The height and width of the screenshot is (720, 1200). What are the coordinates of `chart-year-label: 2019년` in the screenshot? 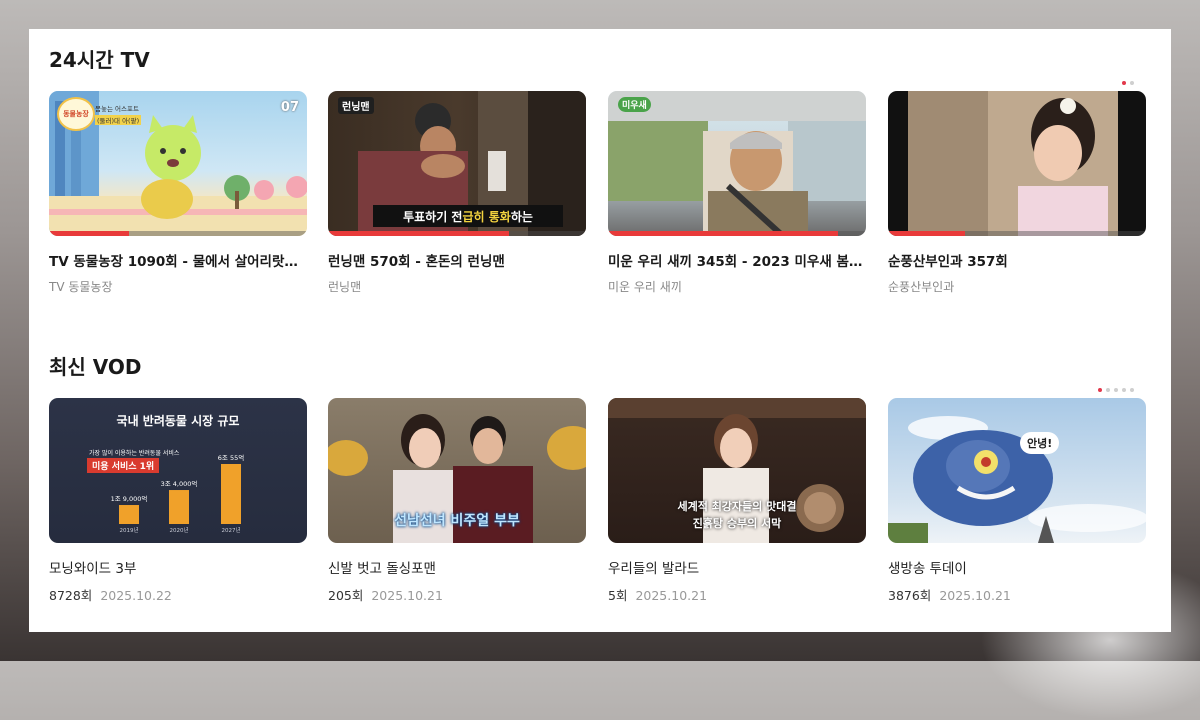 It's located at (128, 530).